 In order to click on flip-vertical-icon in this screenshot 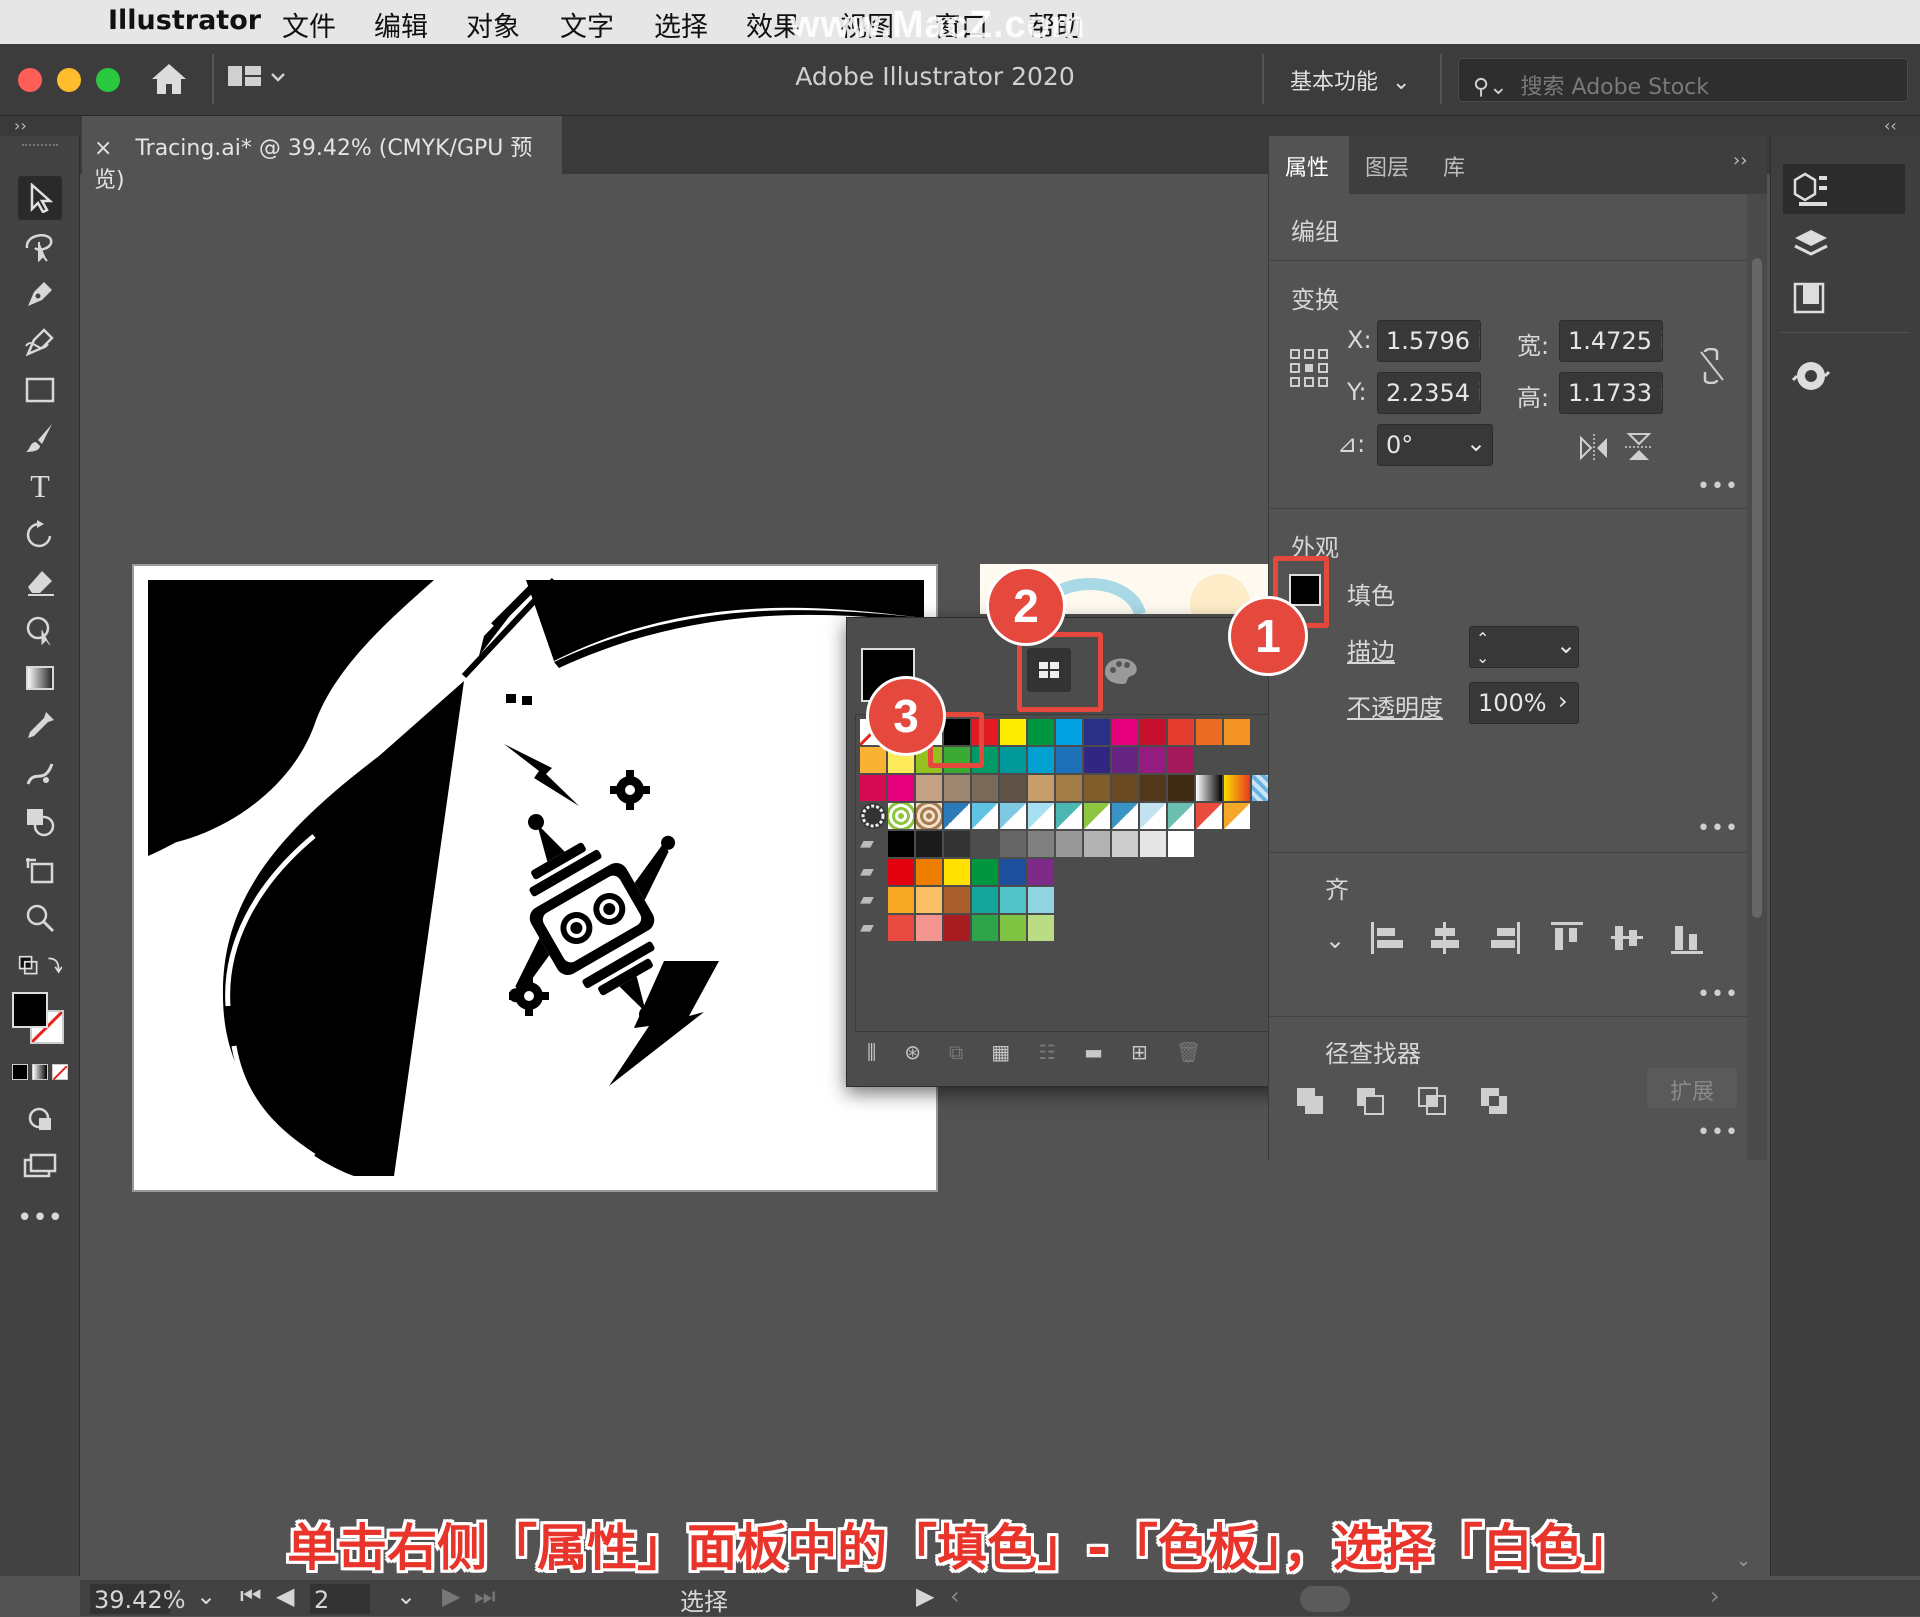, I will do `click(1639, 447)`.